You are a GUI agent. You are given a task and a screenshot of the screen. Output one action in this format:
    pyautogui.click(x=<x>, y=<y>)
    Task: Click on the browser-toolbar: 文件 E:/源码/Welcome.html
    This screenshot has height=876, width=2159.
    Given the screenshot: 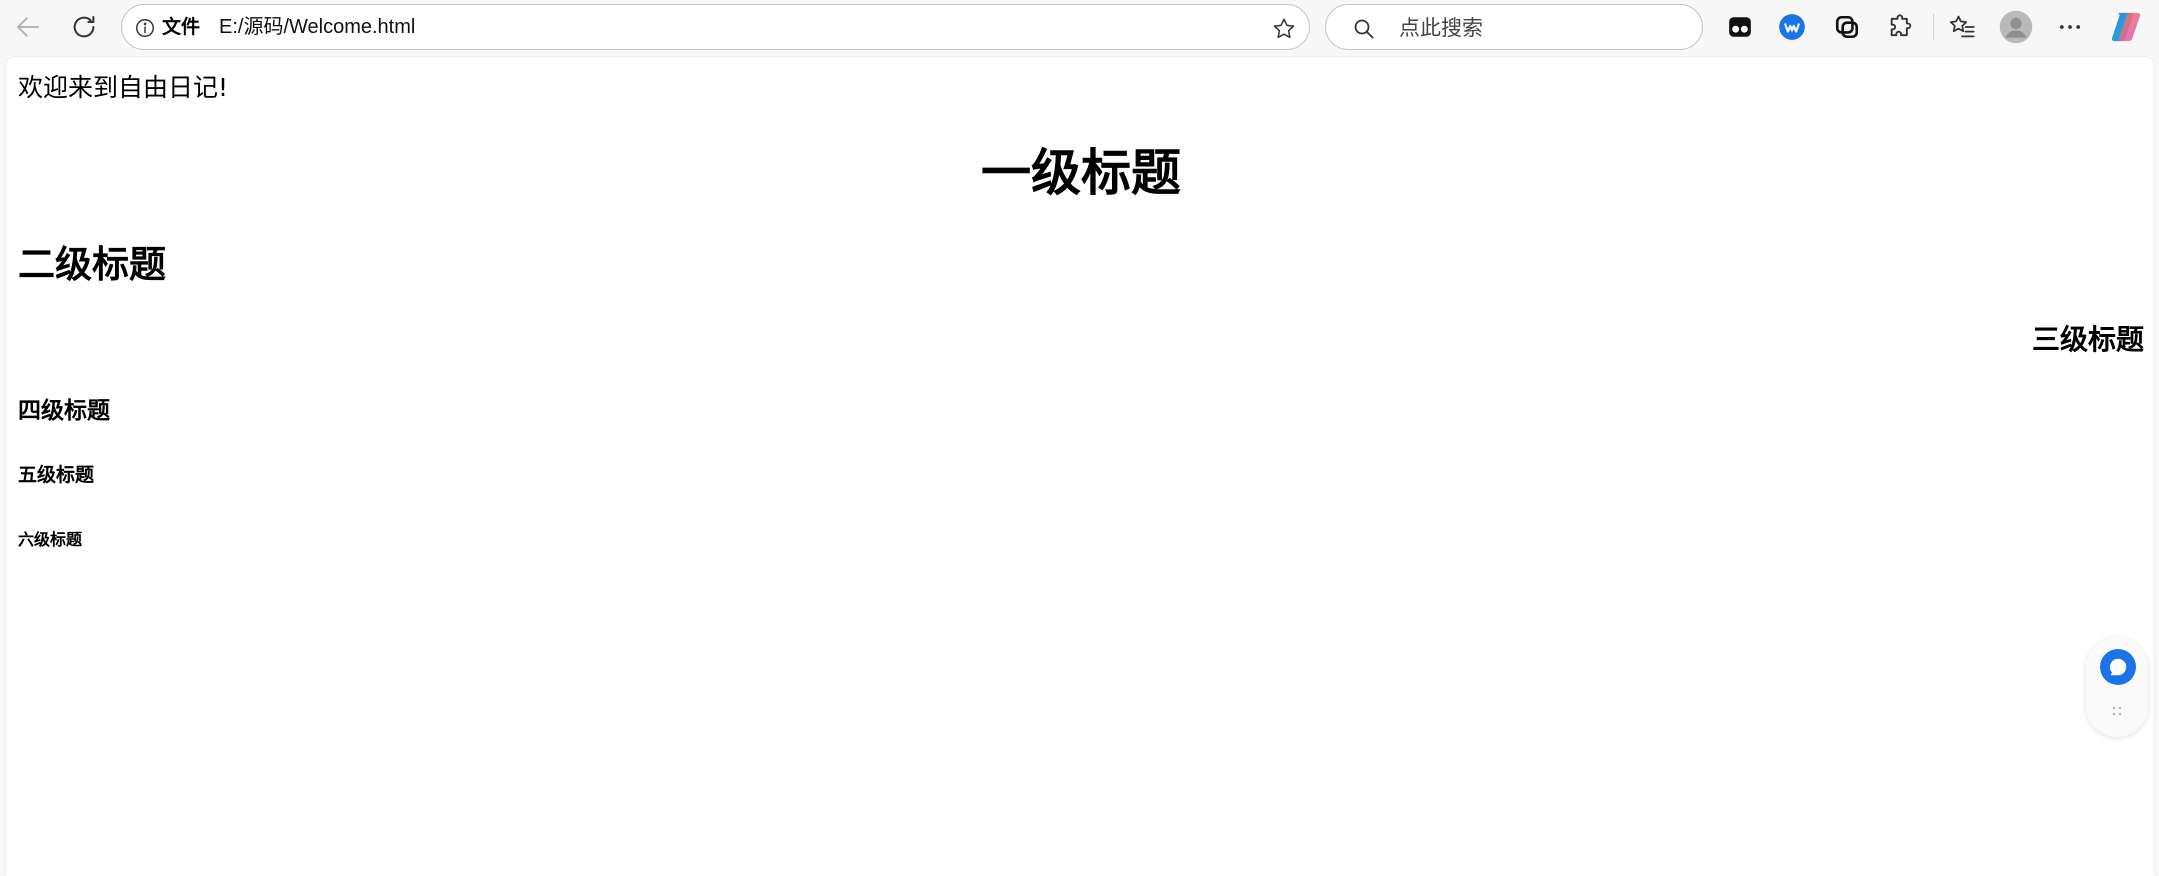 What is the action you would take?
    pyautogui.click(x=1079, y=27)
    